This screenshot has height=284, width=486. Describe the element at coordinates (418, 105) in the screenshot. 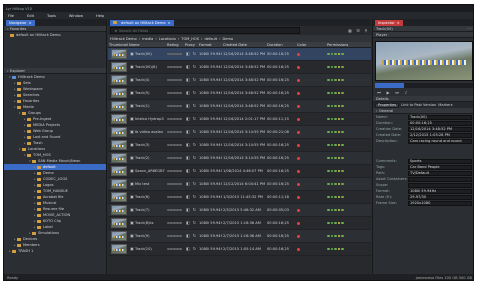

I see `tab-link-past-version: Link to Past Version` at that location.